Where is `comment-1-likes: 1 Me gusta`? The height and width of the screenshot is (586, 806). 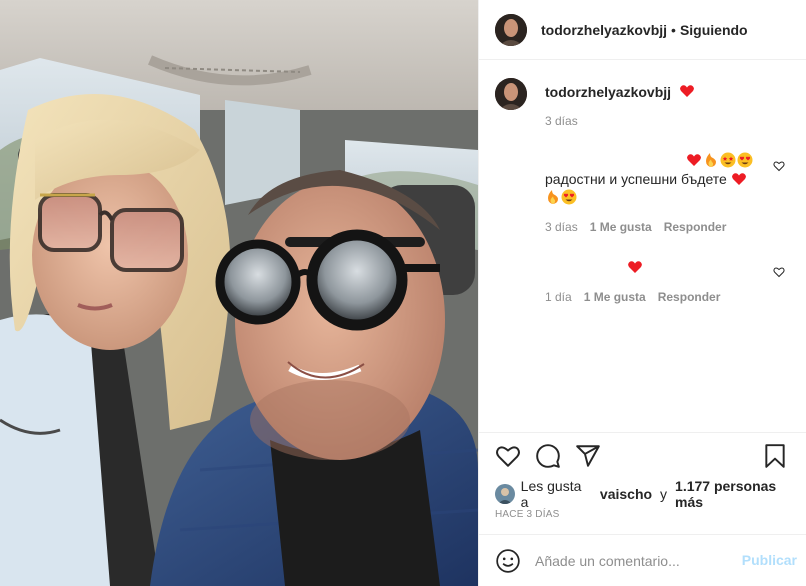 comment-1-likes: 1 Me gusta is located at coordinates (621, 227).